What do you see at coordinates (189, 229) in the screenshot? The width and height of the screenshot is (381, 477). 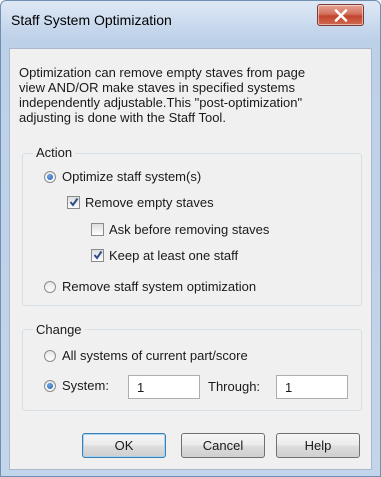 I see `ask-before-label: Ask before removing staves` at bounding box center [189, 229].